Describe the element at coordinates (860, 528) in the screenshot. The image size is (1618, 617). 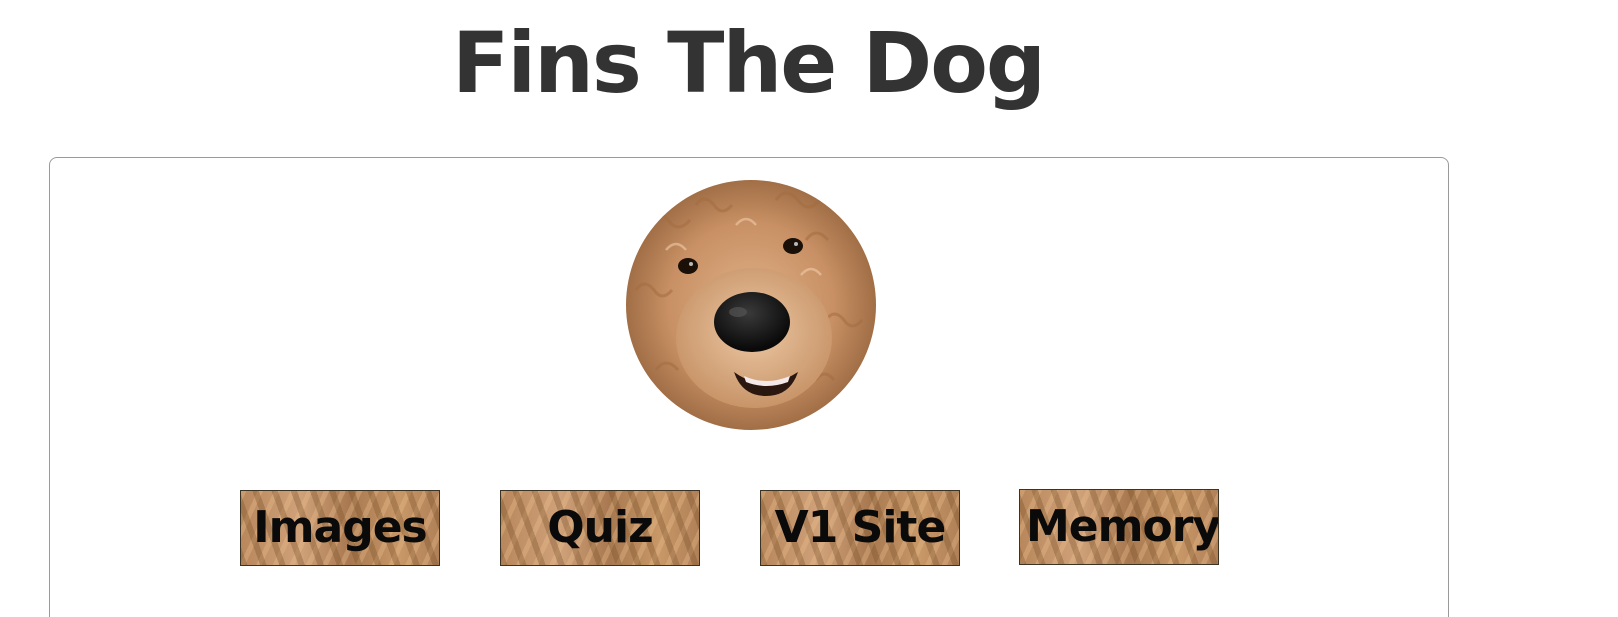
I see `v1-site-button: V1 Site` at that location.